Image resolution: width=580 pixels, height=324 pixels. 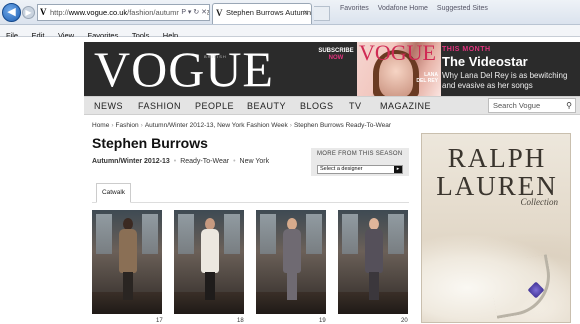 I want to click on category-label: Ready-To-Wear, so click(x=204, y=161).